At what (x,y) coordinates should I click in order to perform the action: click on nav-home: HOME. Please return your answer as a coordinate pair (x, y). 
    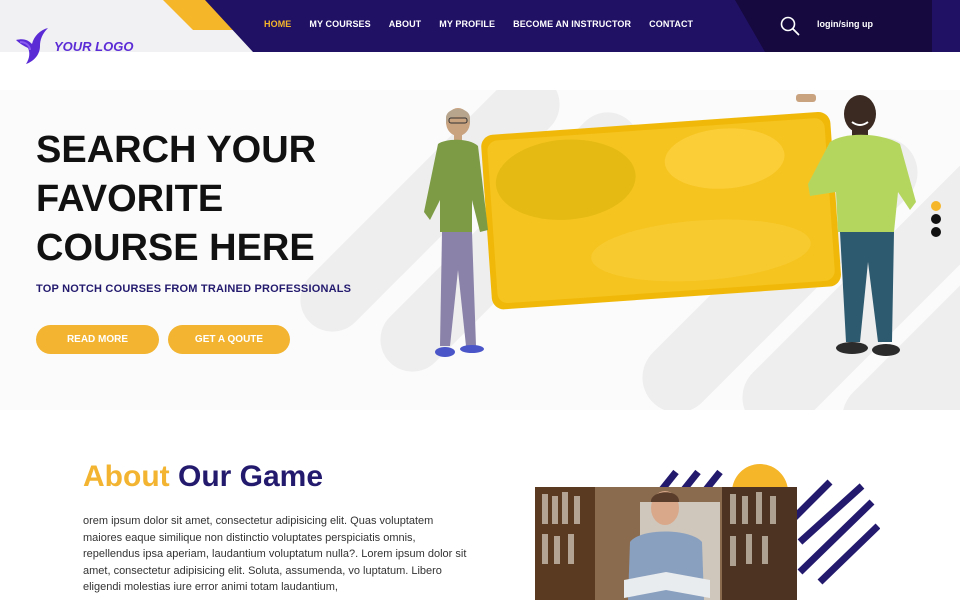
    Looking at the image, I should click on (277, 24).